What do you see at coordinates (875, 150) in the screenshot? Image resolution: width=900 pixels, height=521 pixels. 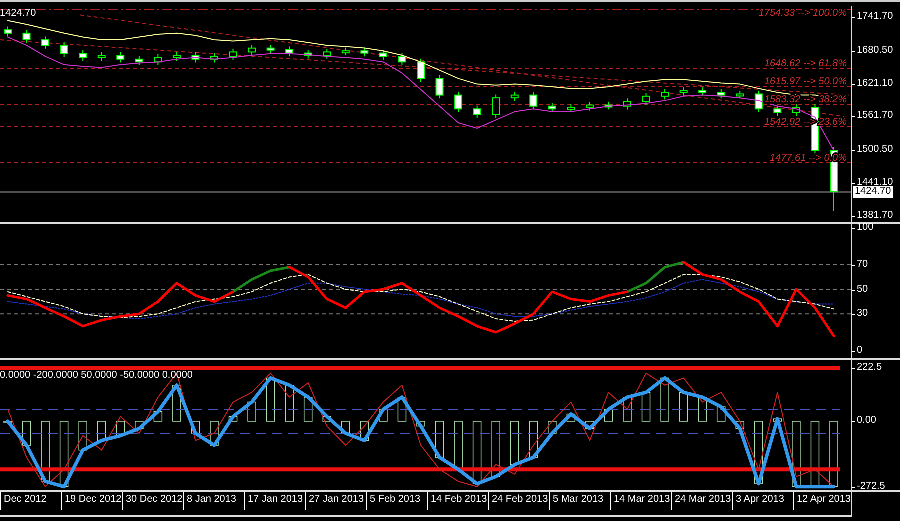 I see `axis-label: 1500.50` at bounding box center [875, 150].